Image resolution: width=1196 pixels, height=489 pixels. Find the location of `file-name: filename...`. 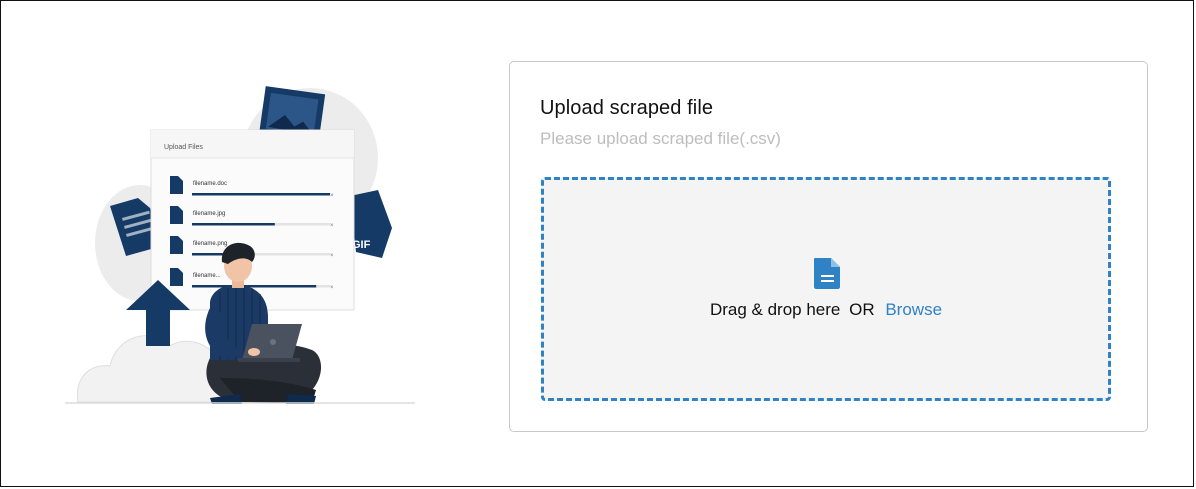

file-name: filename... is located at coordinates (207, 276).